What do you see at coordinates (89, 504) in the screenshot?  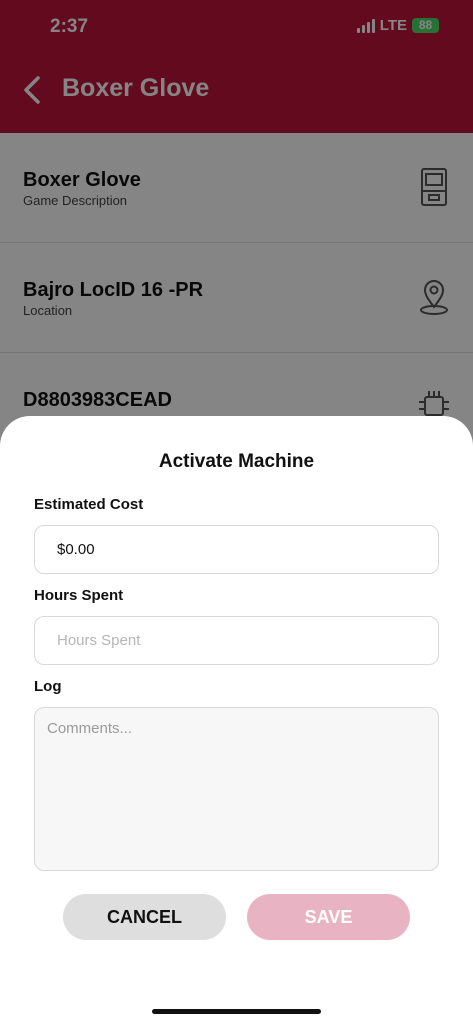 I see `estimated-cost-label: Estimated Cost` at bounding box center [89, 504].